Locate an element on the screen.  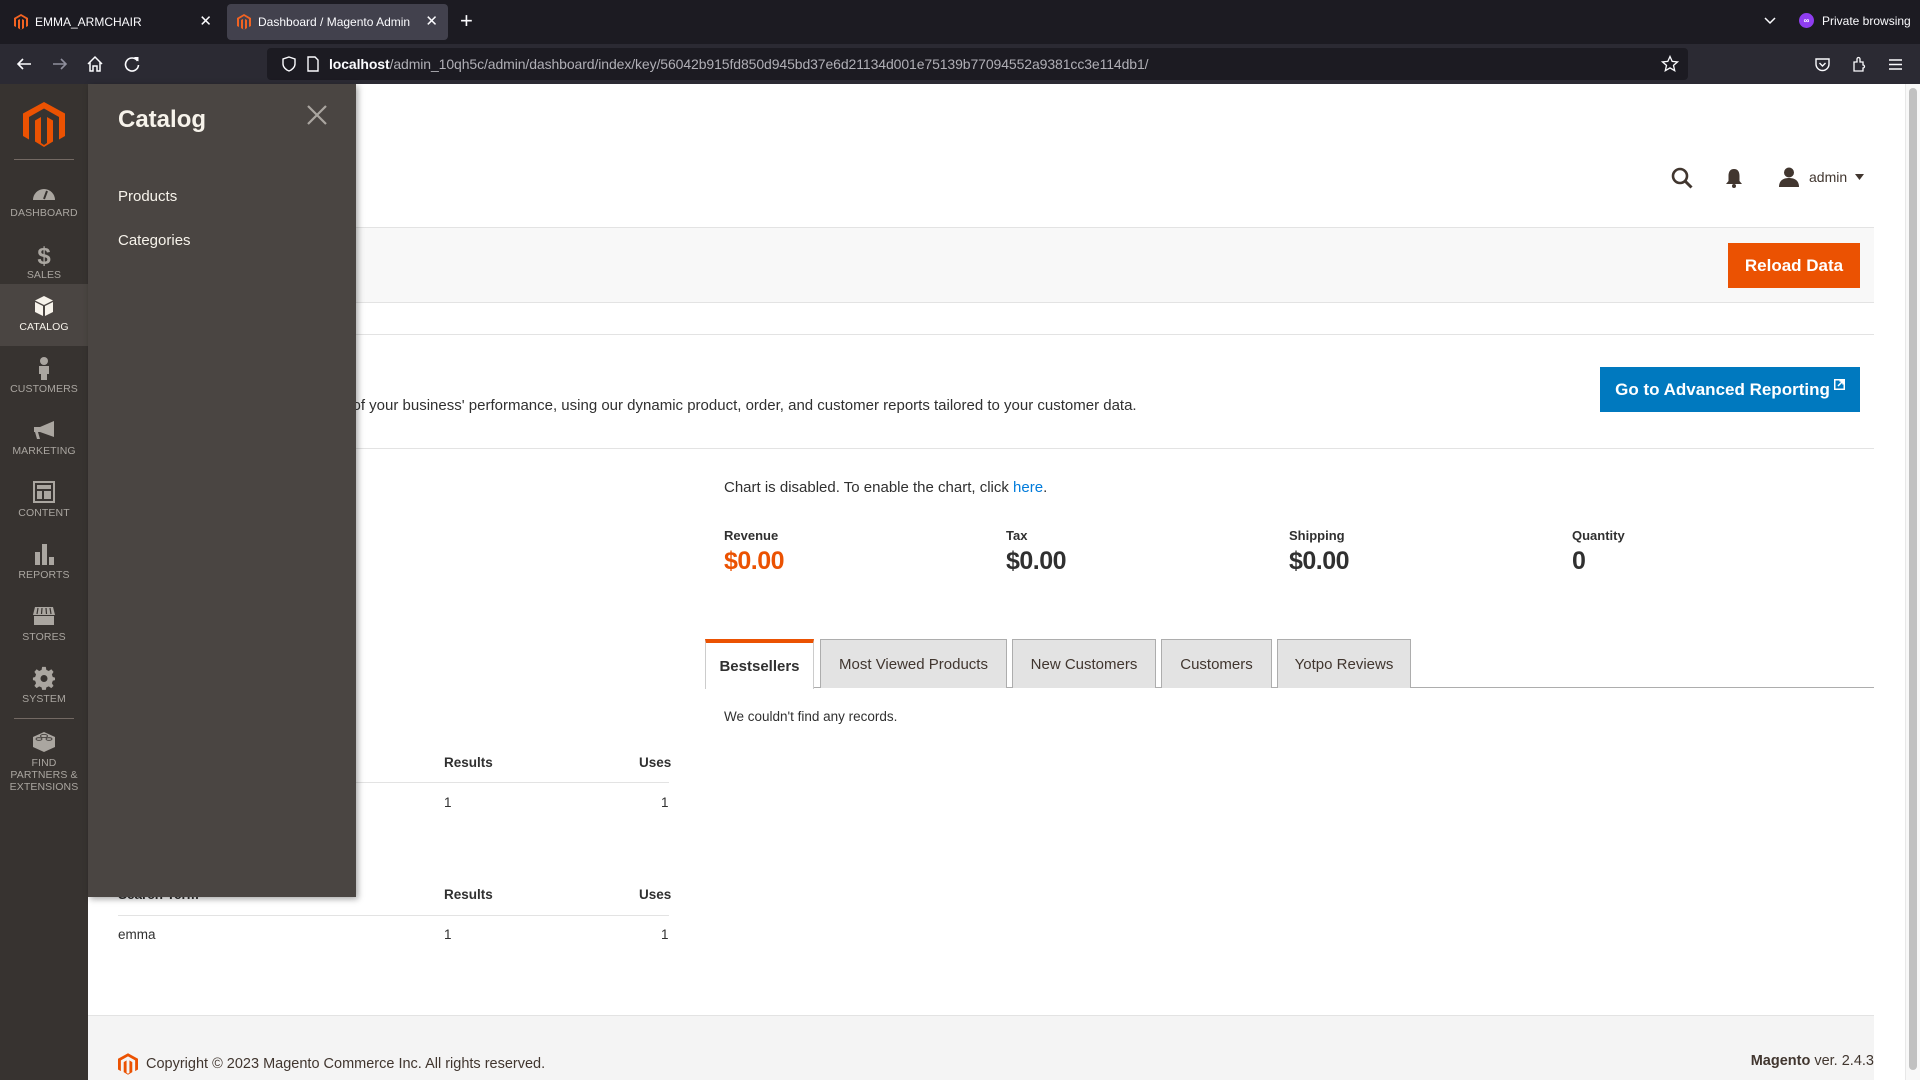
version-number: ver. 2.4.3 is located at coordinates (1842, 1061).